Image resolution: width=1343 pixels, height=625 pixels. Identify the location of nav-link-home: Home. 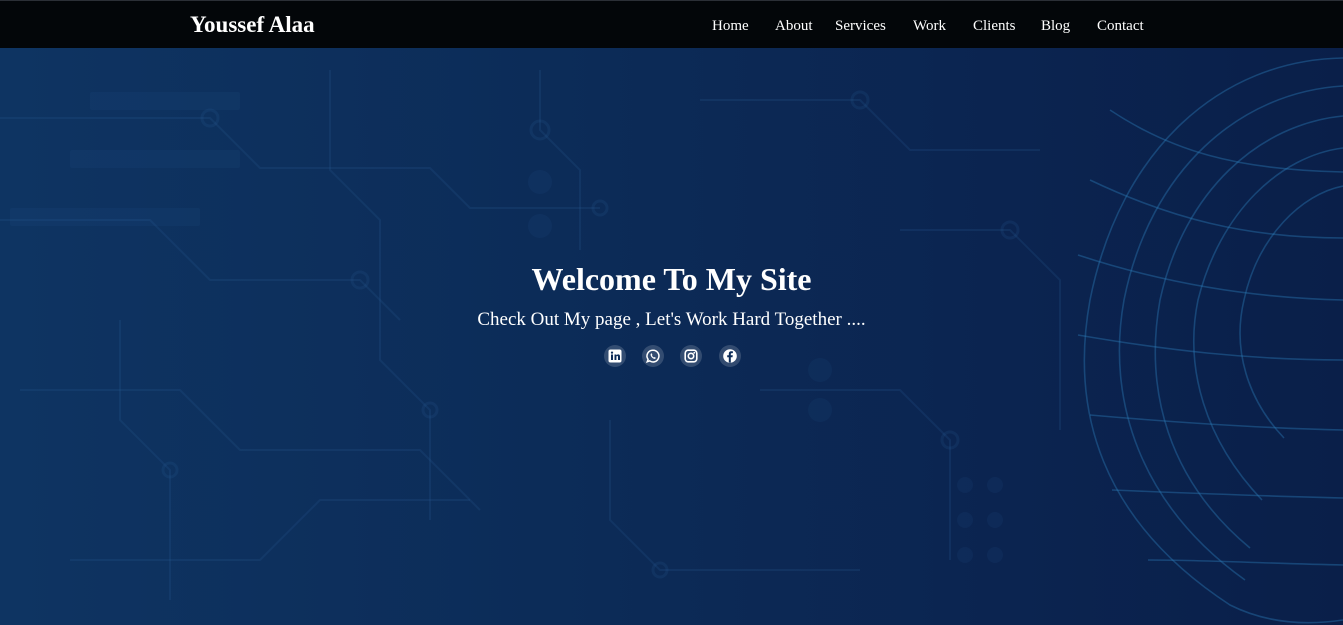
(730, 26).